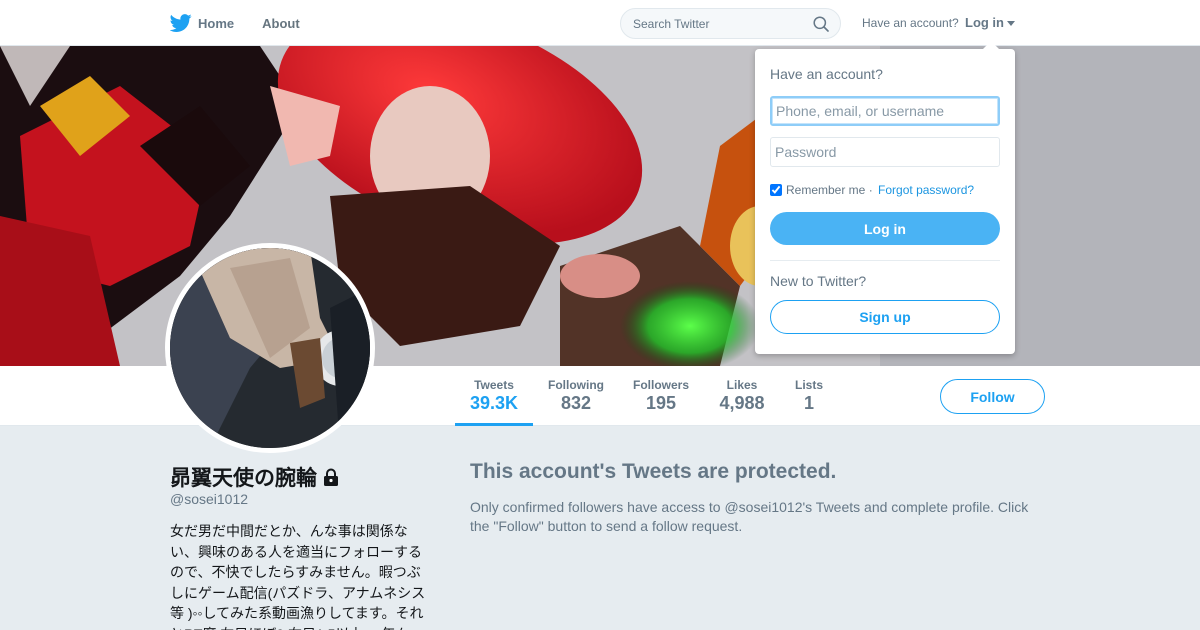  Describe the element at coordinates (926, 190) in the screenshot. I see `forgot-password-link: Forgot password?` at that location.